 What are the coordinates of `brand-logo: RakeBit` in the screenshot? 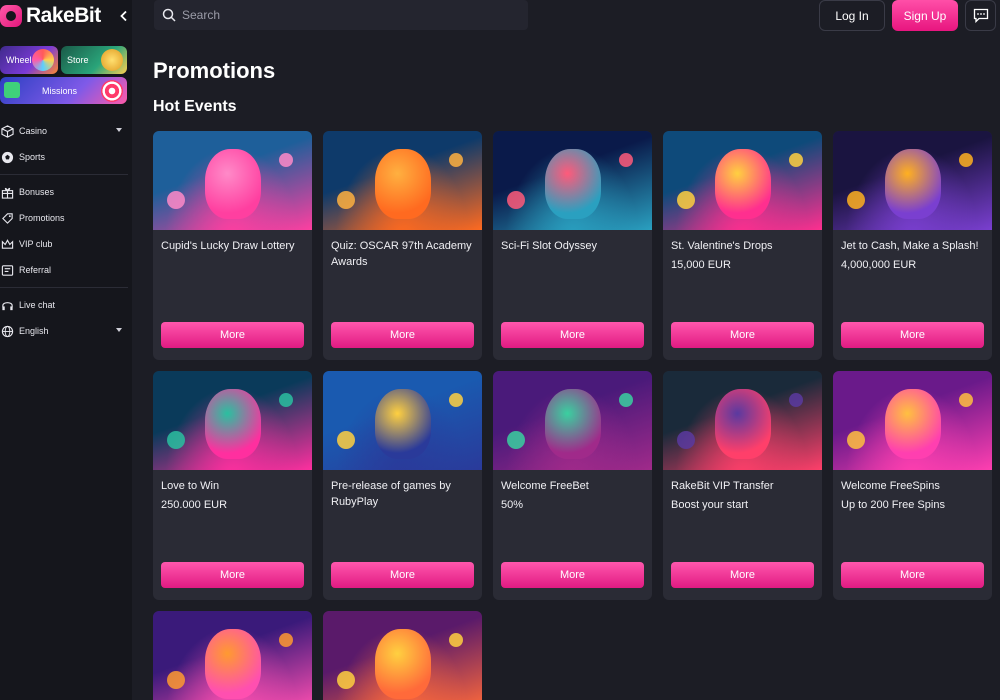 It's located at (50, 16).